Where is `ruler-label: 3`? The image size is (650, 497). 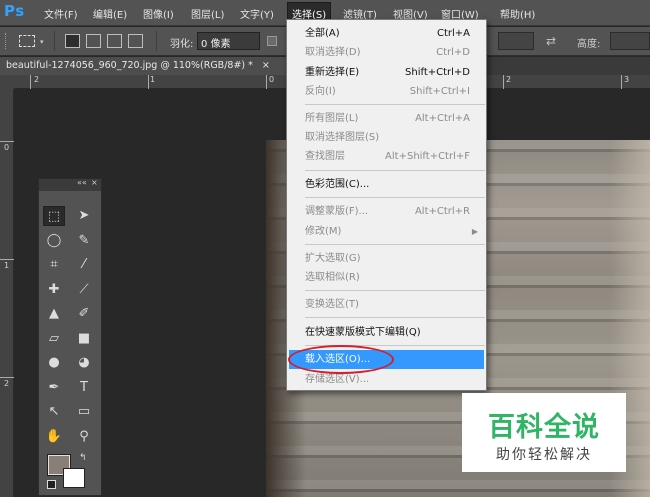
ruler-label: 3 is located at coordinates (627, 79).